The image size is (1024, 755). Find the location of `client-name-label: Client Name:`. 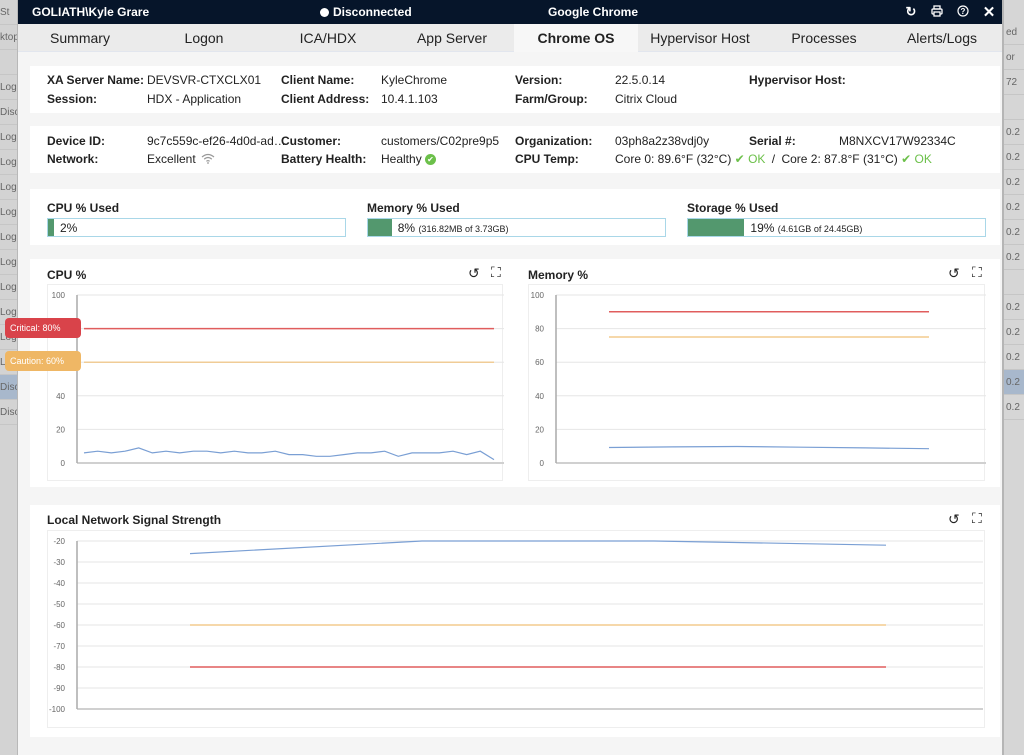

client-name-label: Client Name: is located at coordinates (318, 80).